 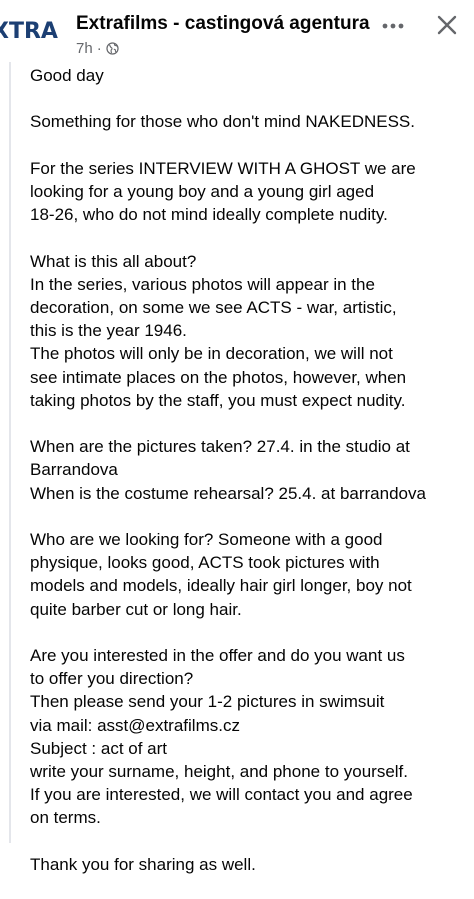 I want to click on more-options-button, so click(x=393, y=25).